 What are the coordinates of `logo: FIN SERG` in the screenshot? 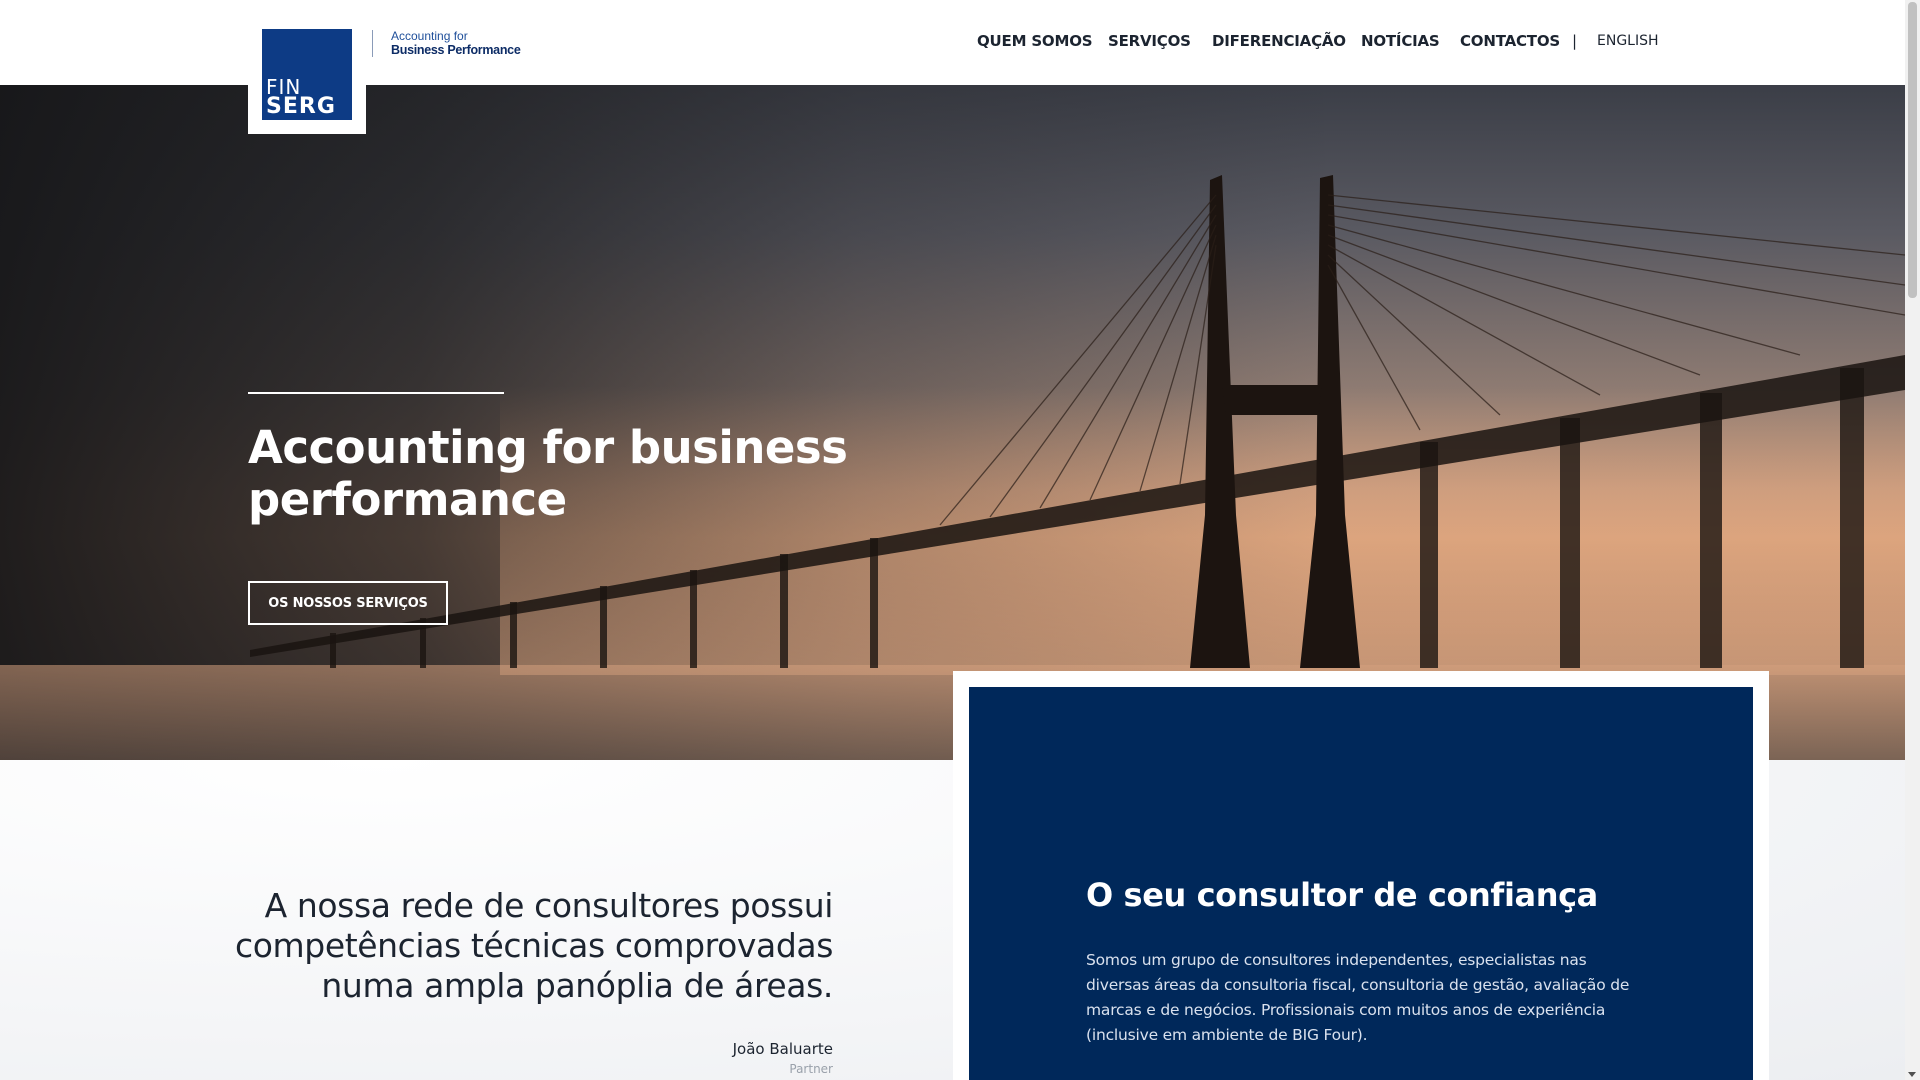 It's located at (307, 67).